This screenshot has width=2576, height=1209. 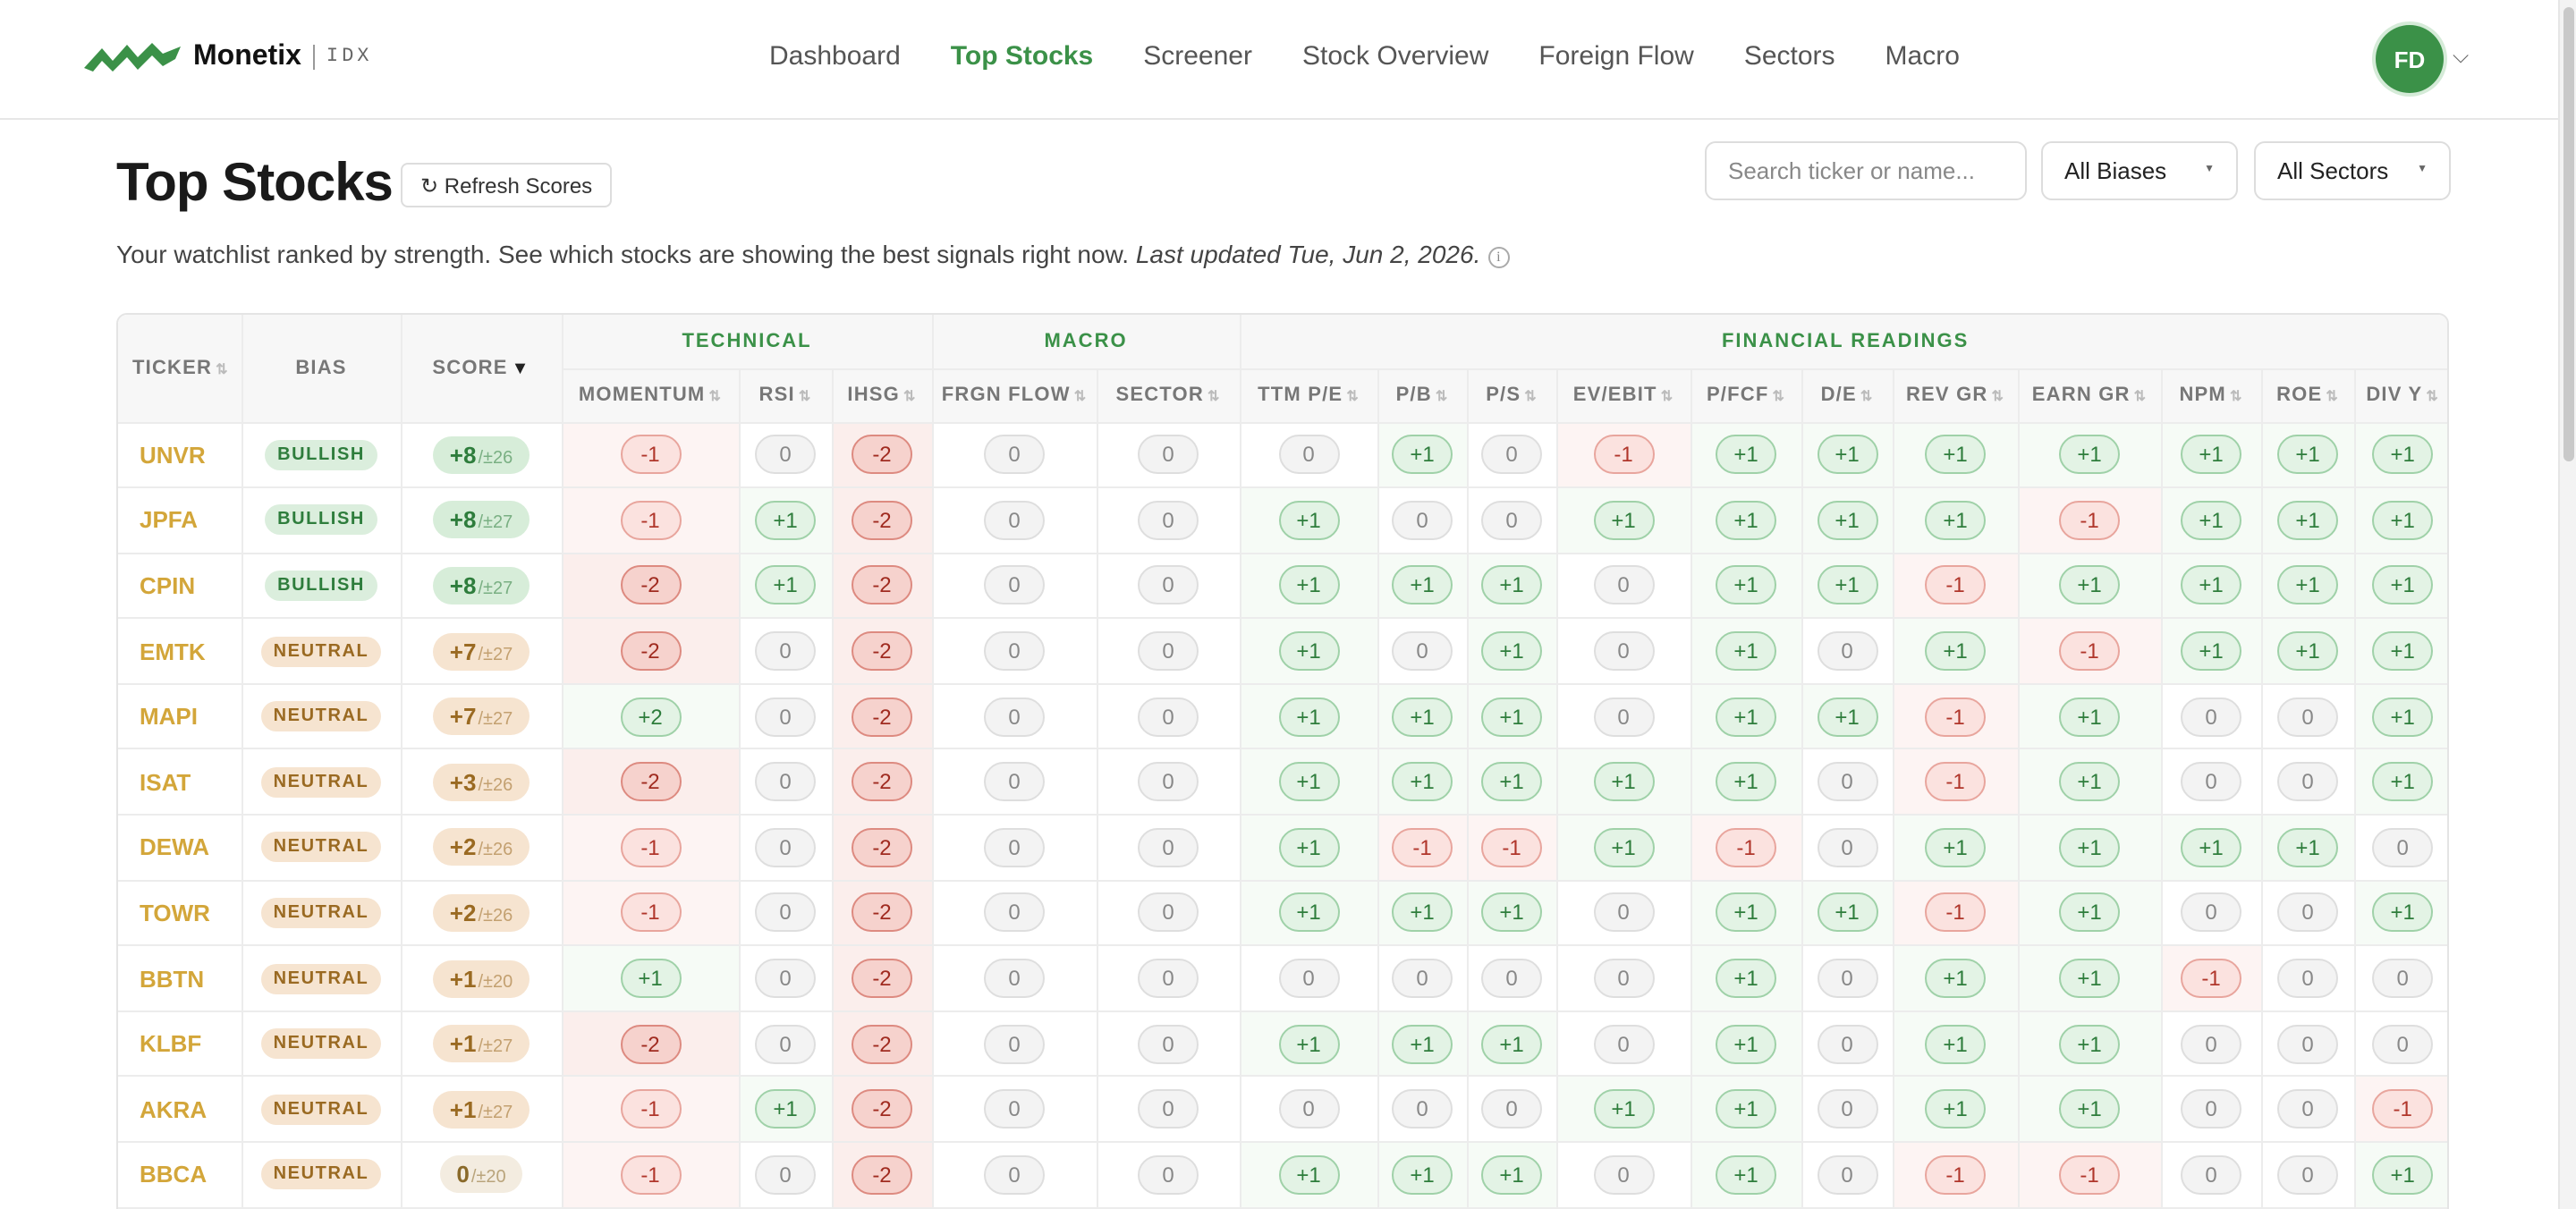 What do you see at coordinates (180, 913) in the screenshot?
I see `ticker-cell: TOWR` at bounding box center [180, 913].